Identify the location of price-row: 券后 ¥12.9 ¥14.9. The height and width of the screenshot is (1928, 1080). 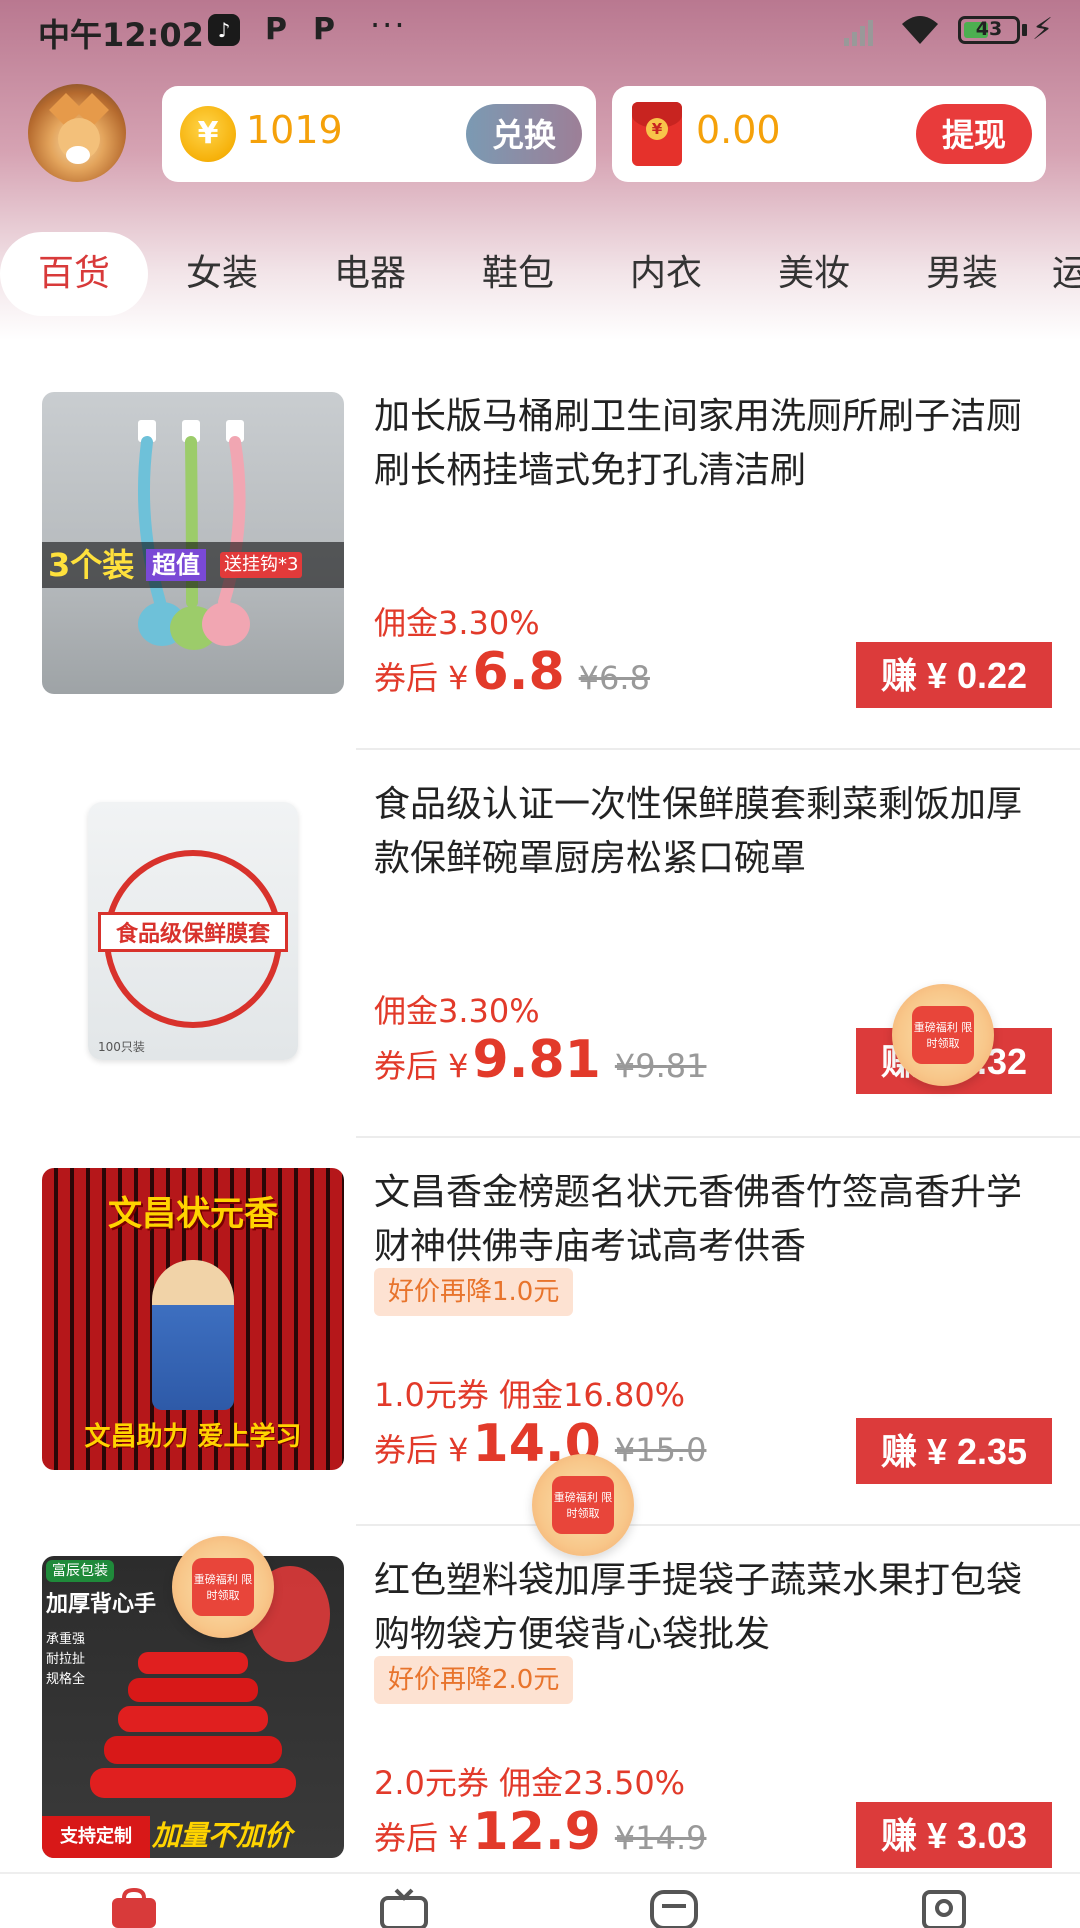
(540, 1832).